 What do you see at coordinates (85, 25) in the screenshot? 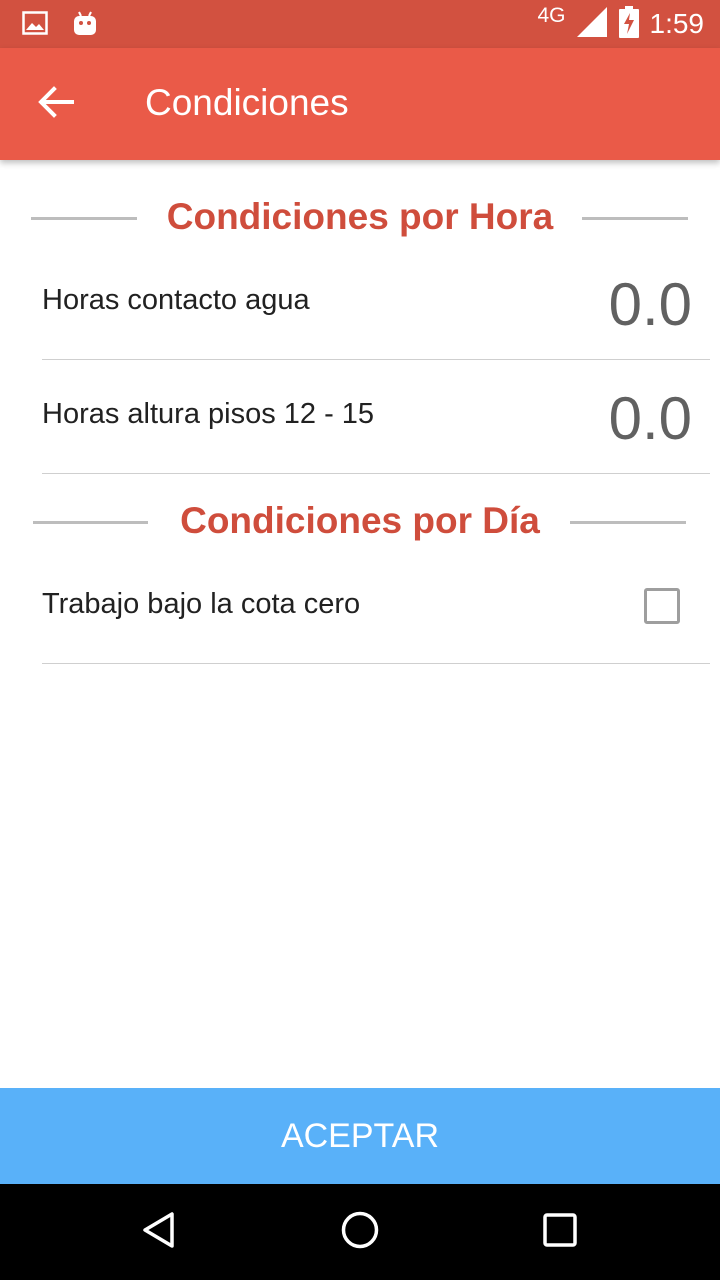
I see `android-icon` at bounding box center [85, 25].